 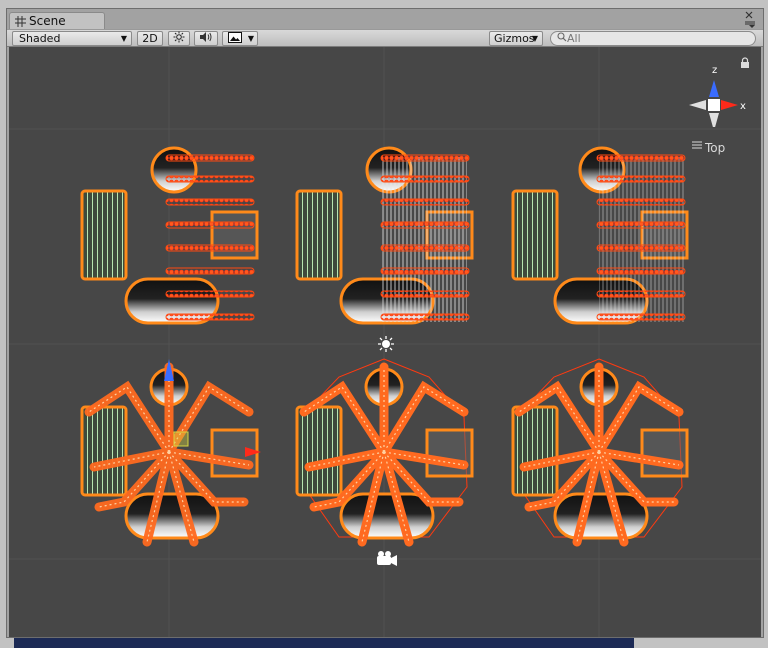 What do you see at coordinates (714, 88) in the screenshot?
I see `axis-z-cone` at bounding box center [714, 88].